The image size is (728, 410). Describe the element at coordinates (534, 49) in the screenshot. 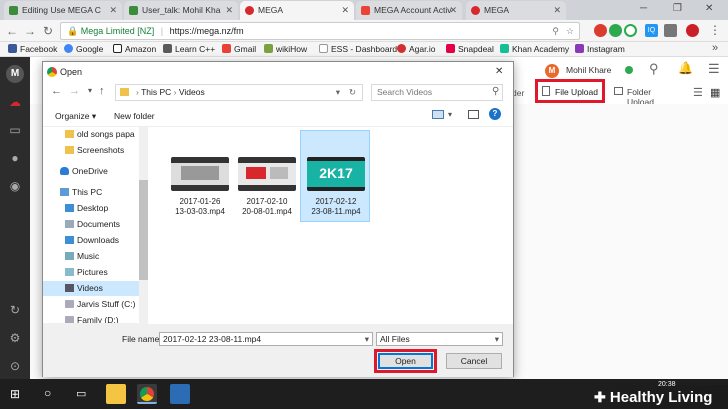

I see `bookmark-khan-academy: Khan Academy` at that location.